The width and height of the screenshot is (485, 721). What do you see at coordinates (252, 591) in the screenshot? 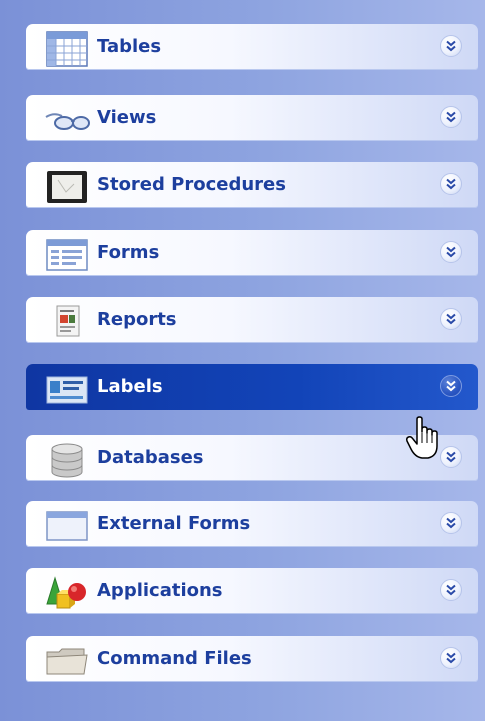
I see `nav-group-applications: Applications` at bounding box center [252, 591].